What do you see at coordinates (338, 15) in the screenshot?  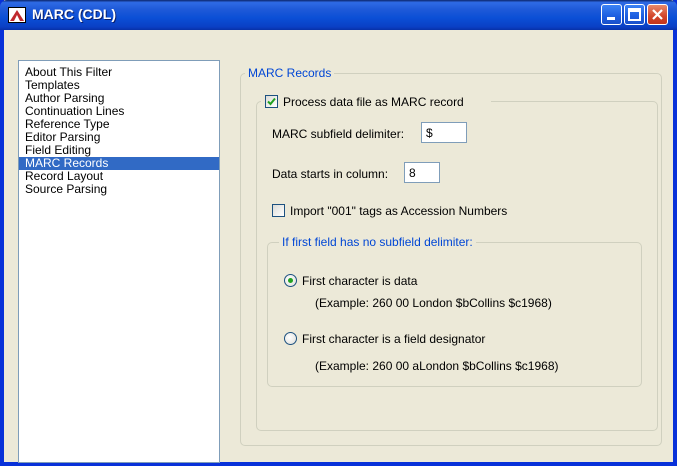 I see `title-bar: MARC (CDL)` at bounding box center [338, 15].